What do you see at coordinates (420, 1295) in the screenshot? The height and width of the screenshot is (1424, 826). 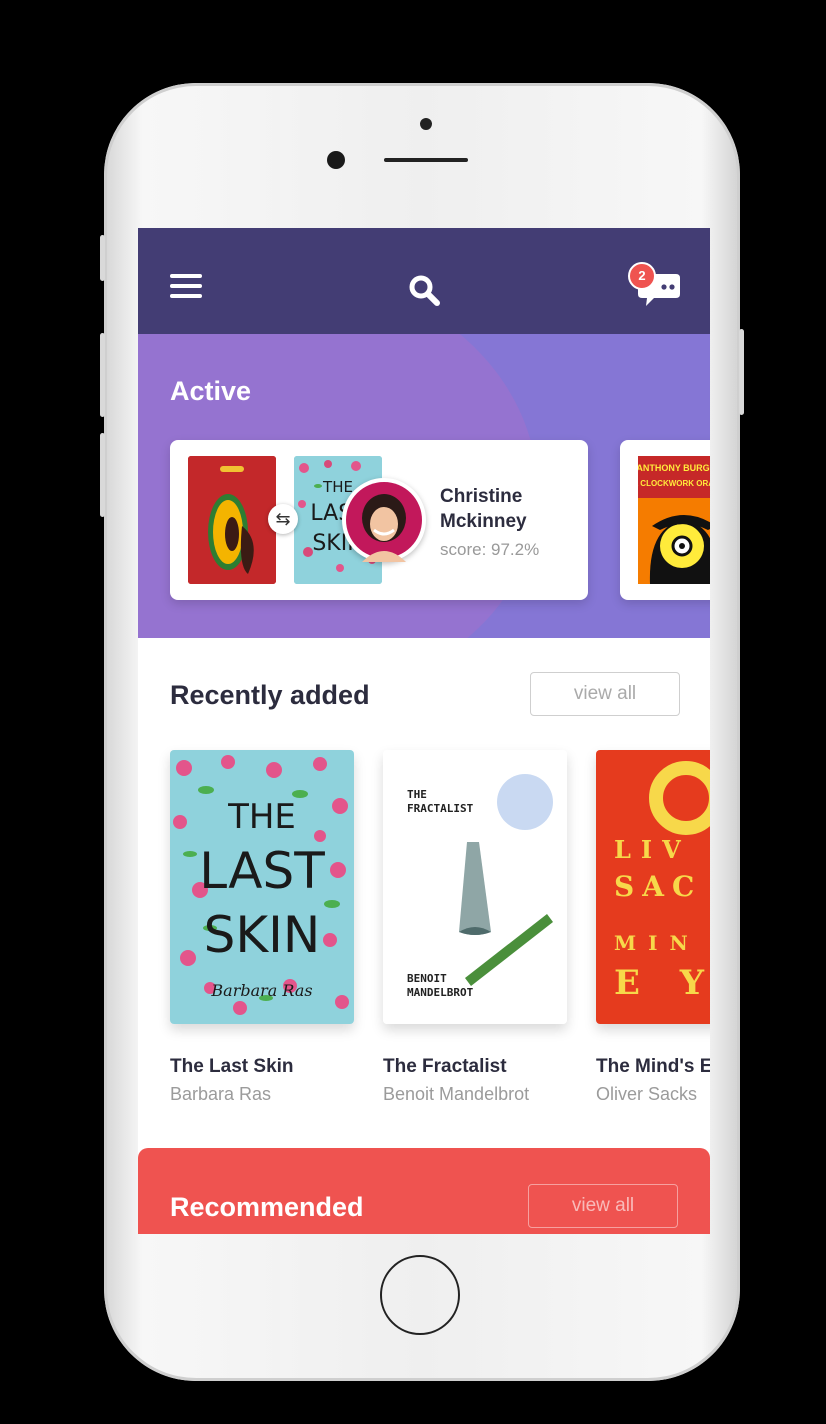 I see `home-button` at bounding box center [420, 1295].